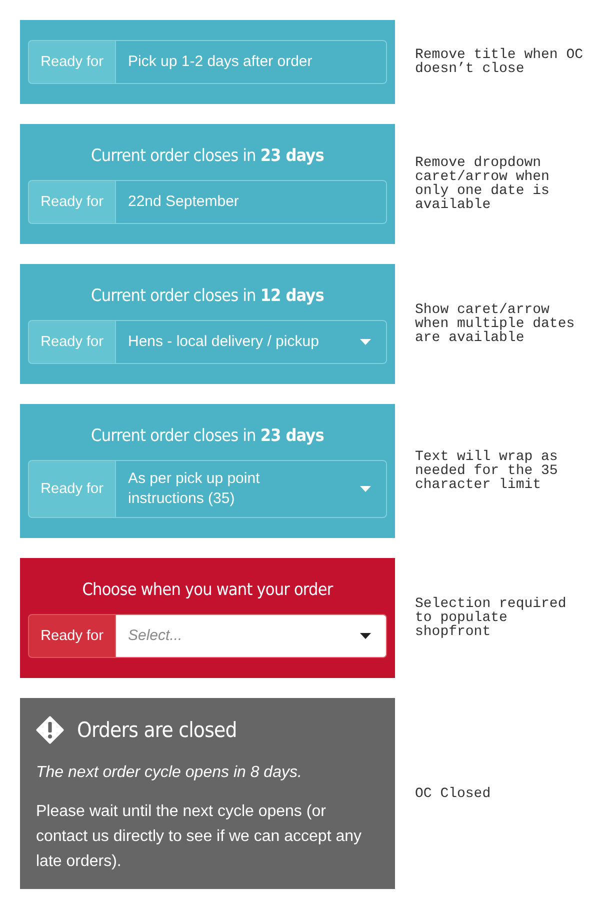  Describe the element at coordinates (482, 184) in the screenshot. I see `annotation-note: Remove dropdown caret/arrow when only one date is available` at that location.